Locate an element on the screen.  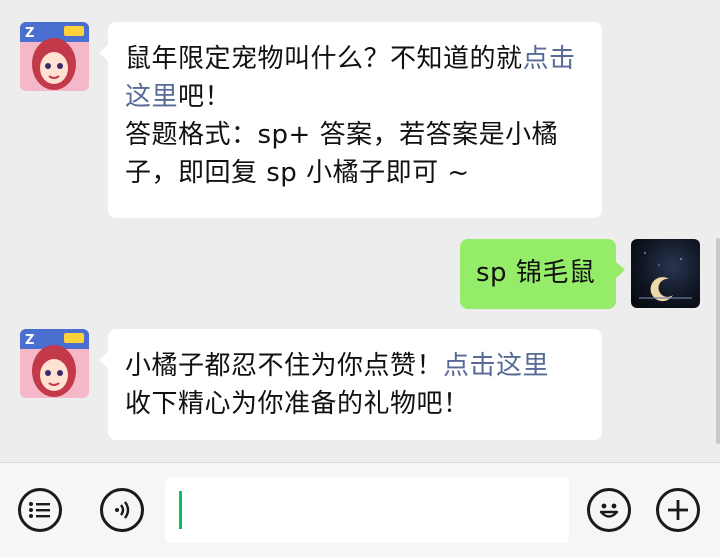
add-button is located at coordinates (678, 510).